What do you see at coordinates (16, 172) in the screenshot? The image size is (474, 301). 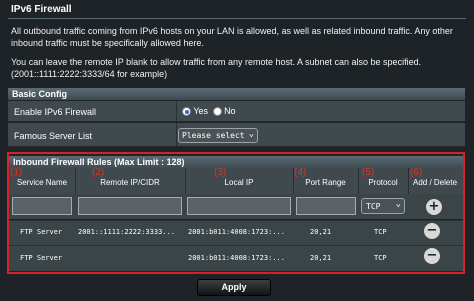 I see `annotation-number-1: (1)` at bounding box center [16, 172].